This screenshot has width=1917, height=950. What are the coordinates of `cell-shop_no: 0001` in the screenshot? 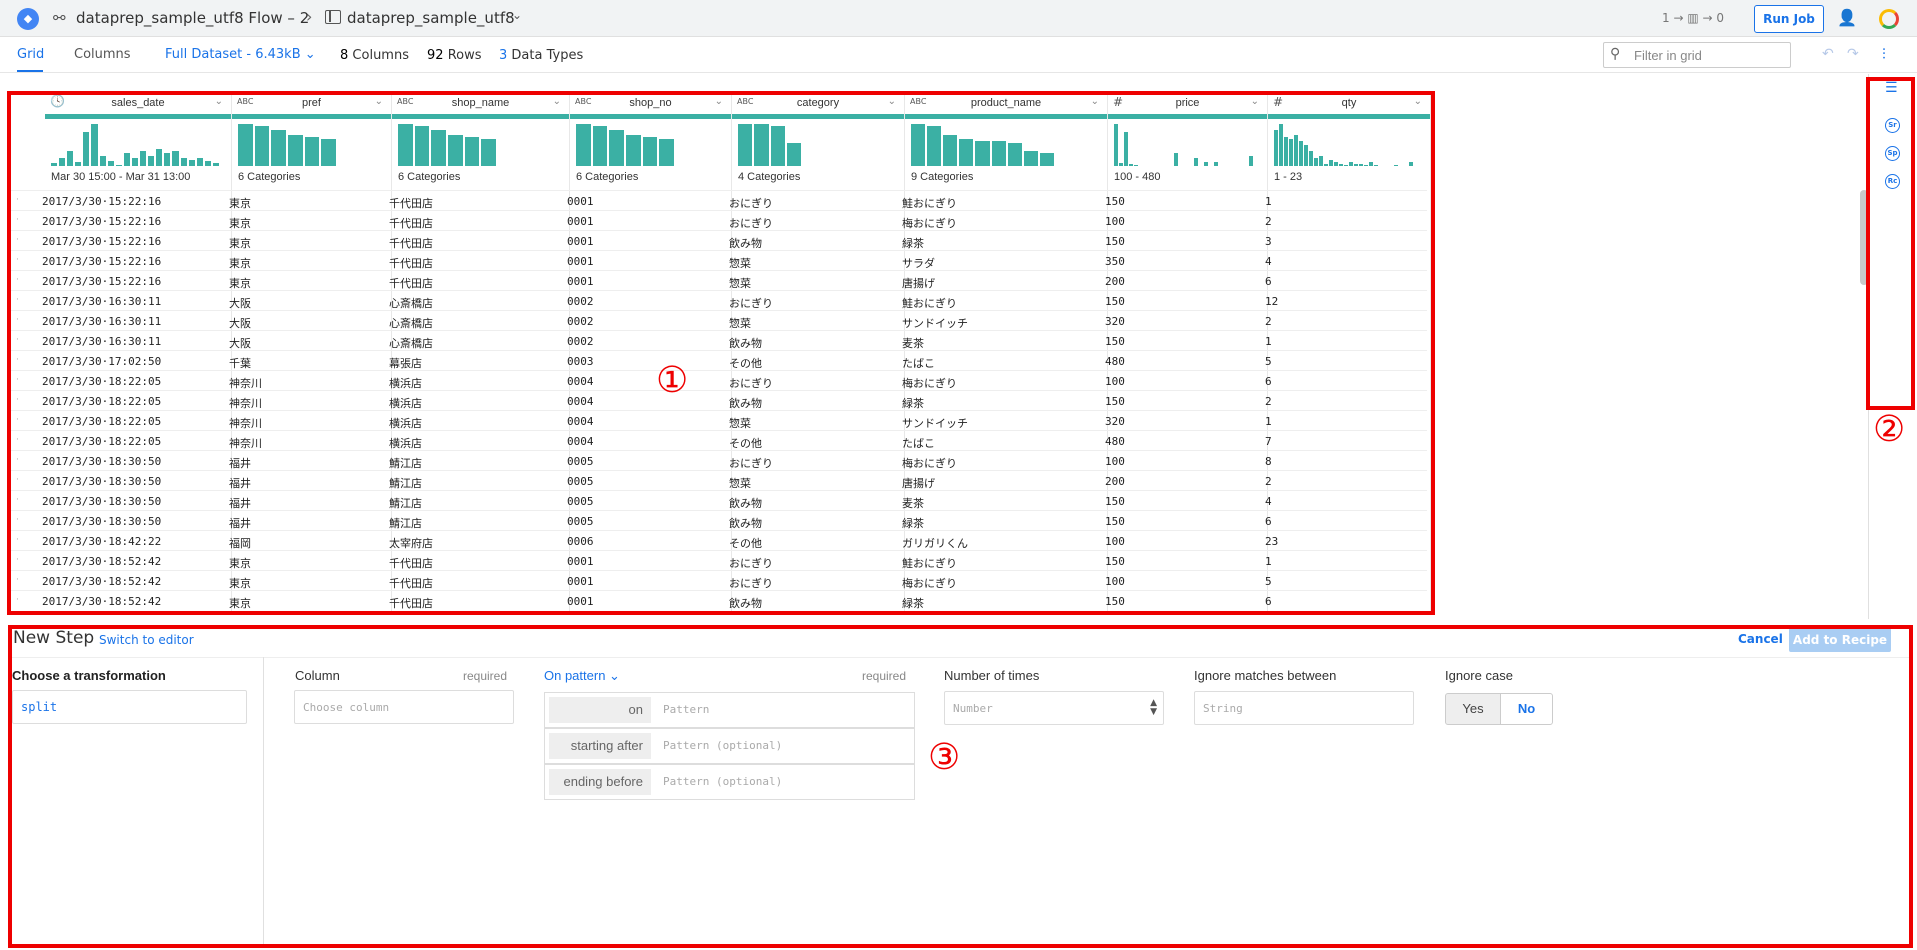 It's located at (644, 561).